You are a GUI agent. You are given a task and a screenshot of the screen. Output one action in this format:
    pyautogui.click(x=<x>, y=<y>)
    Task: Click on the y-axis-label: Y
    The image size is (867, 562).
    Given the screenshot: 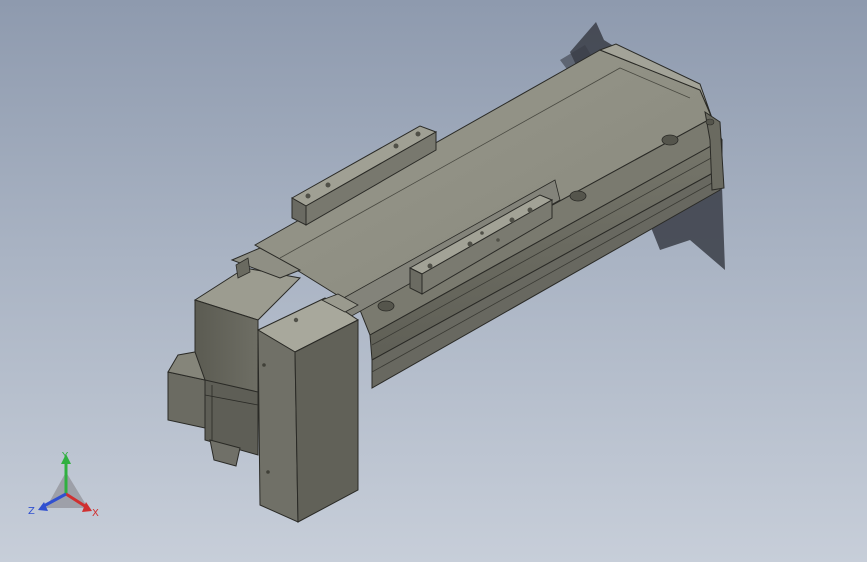 What is the action you would take?
    pyautogui.click(x=65, y=456)
    